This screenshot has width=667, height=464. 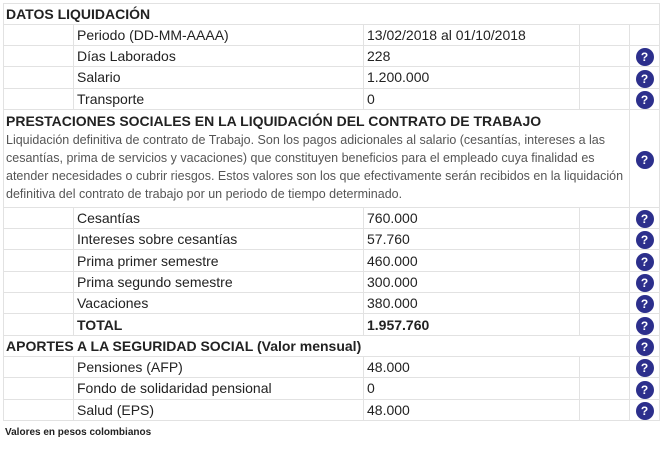 What do you see at coordinates (218, 324) in the screenshot?
I see `label-total: TOTAL` at bounding box center [218, 324].